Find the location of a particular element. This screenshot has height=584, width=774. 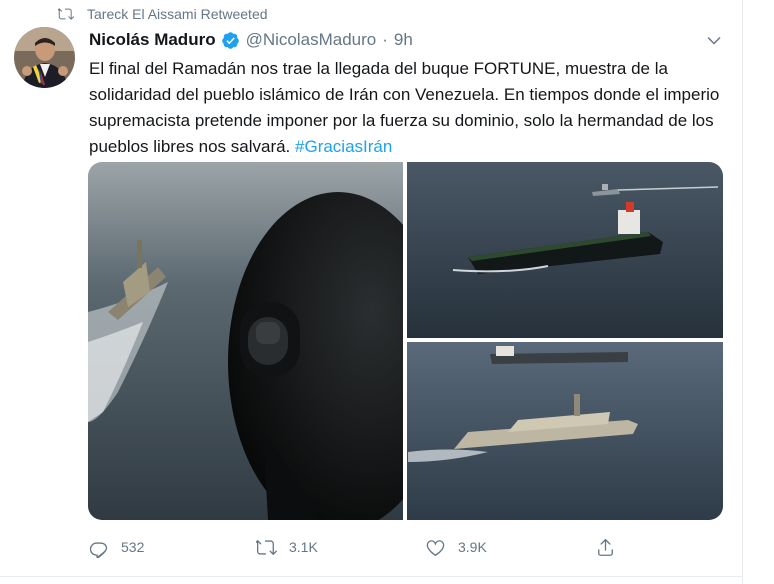

hashtag-link: #GraciasIrán is located at coordinates (343, 146).